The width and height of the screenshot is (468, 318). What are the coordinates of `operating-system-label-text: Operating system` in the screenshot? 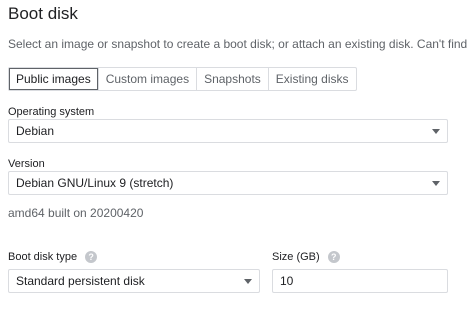 It's located at (51, 112).